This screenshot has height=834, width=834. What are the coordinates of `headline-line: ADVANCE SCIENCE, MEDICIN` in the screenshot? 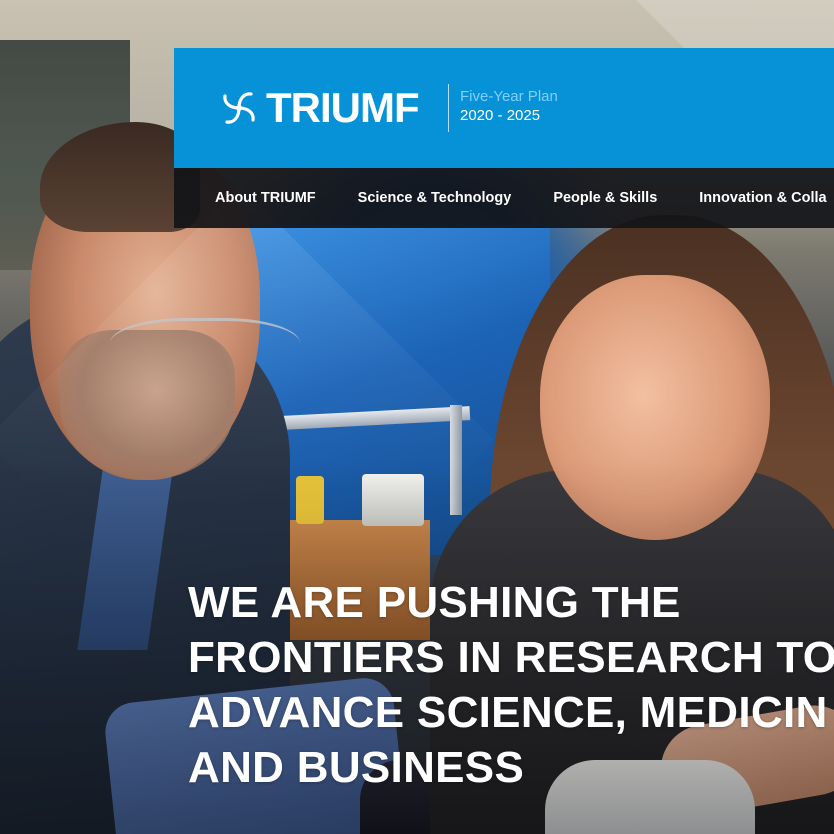 It's located at (508, 713).